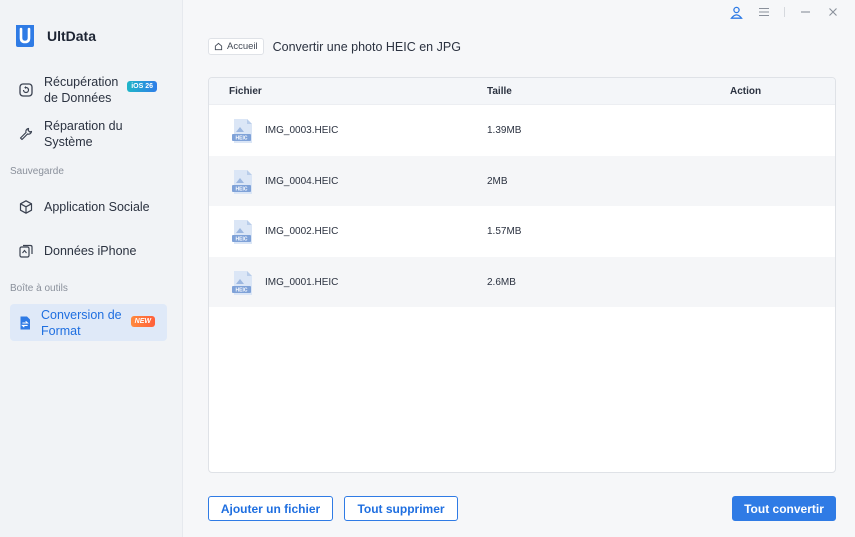  I want to click on minimize-icon, so click(805, 12).